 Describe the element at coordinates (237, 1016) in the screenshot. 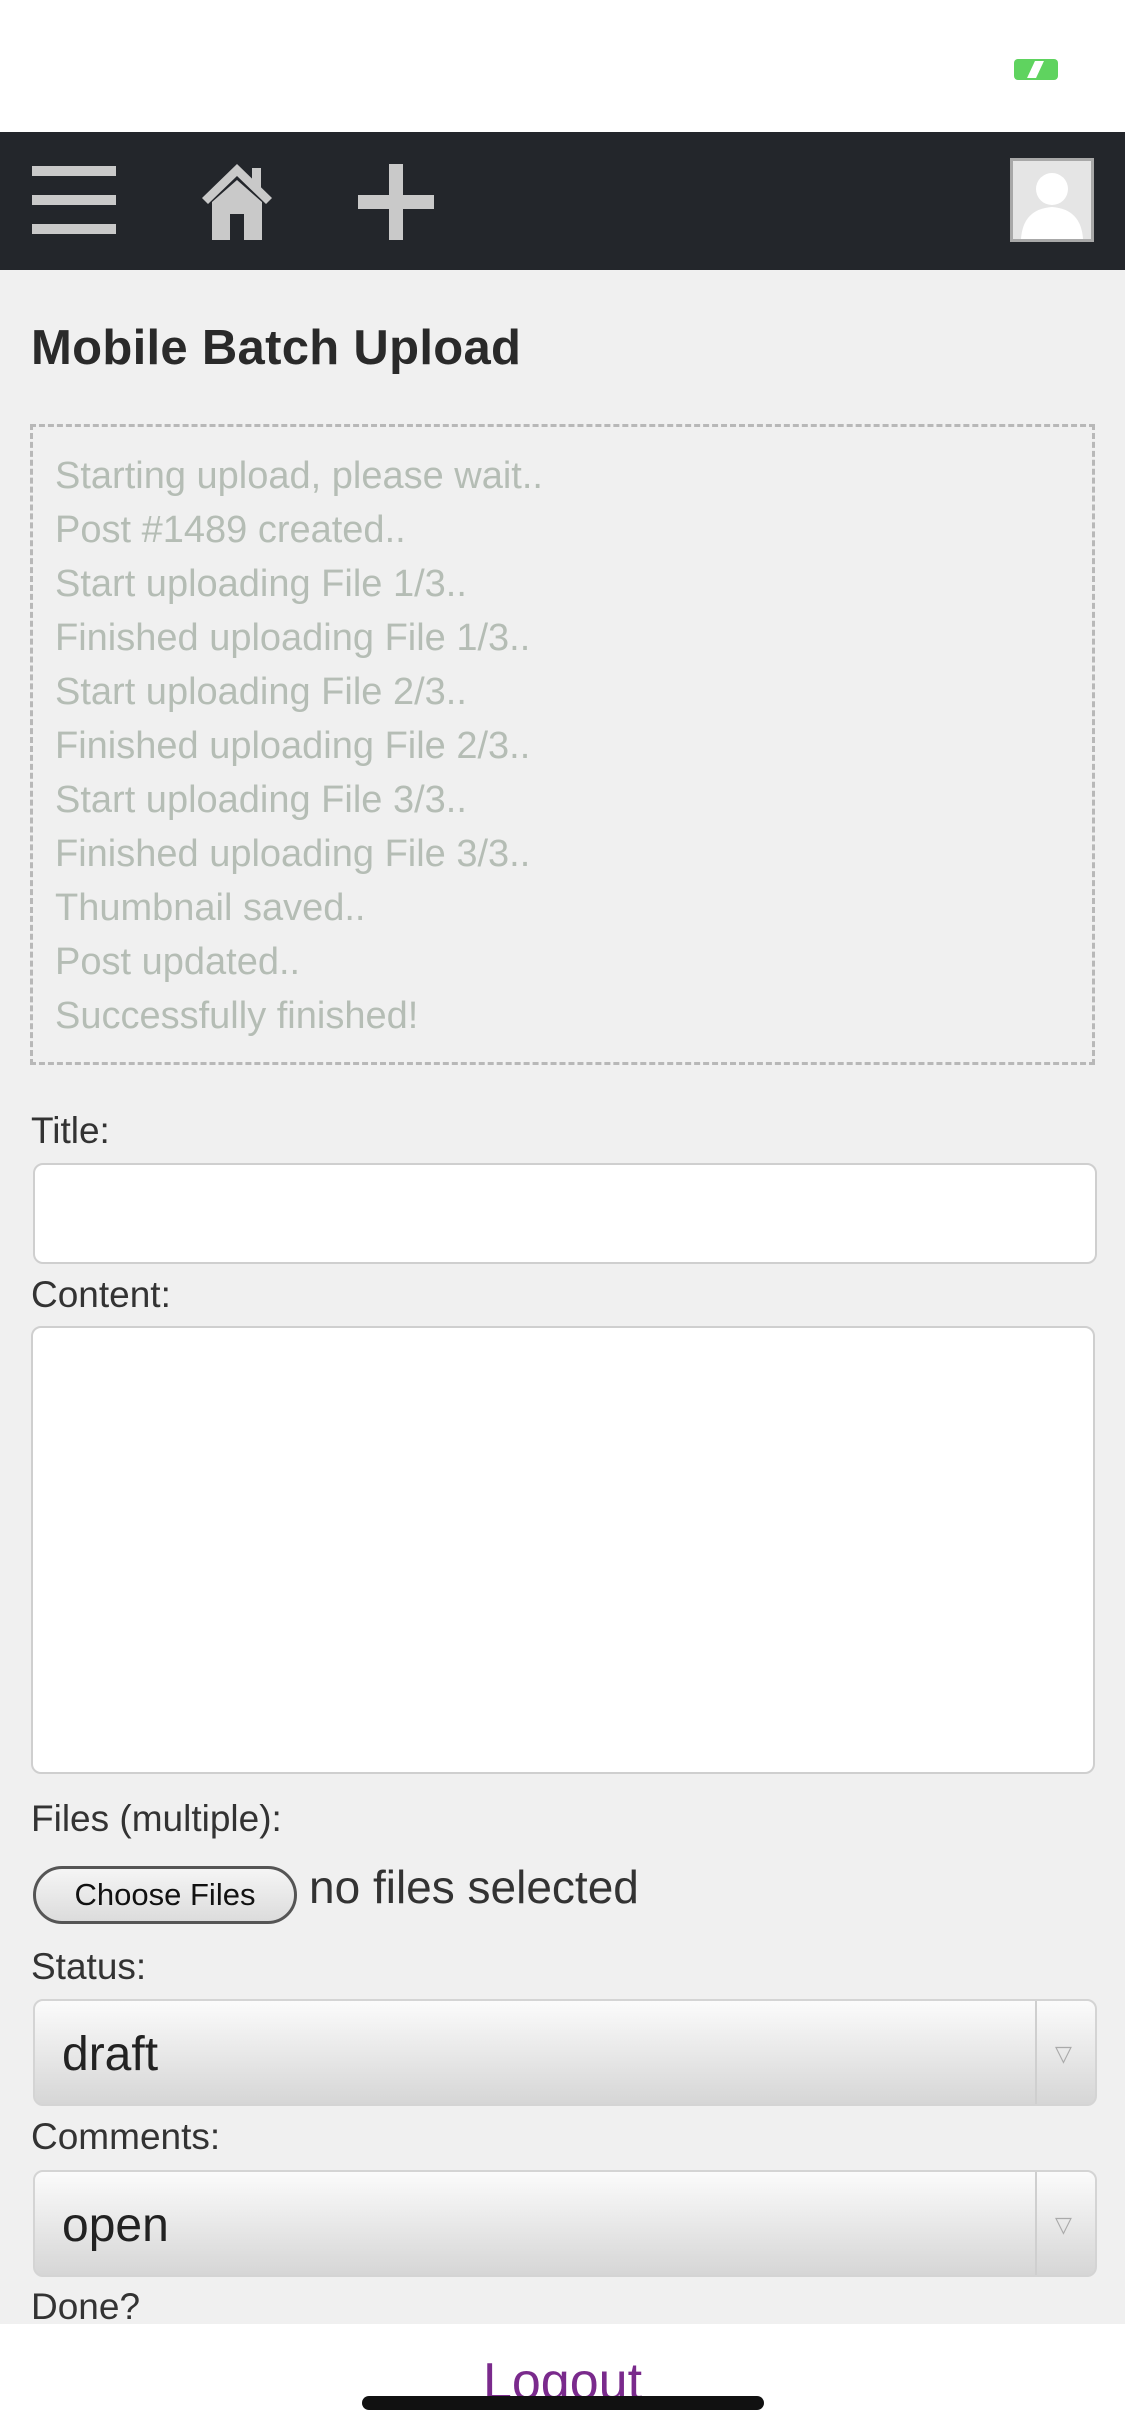

I see `log-line: Successfully finished!` at that location.